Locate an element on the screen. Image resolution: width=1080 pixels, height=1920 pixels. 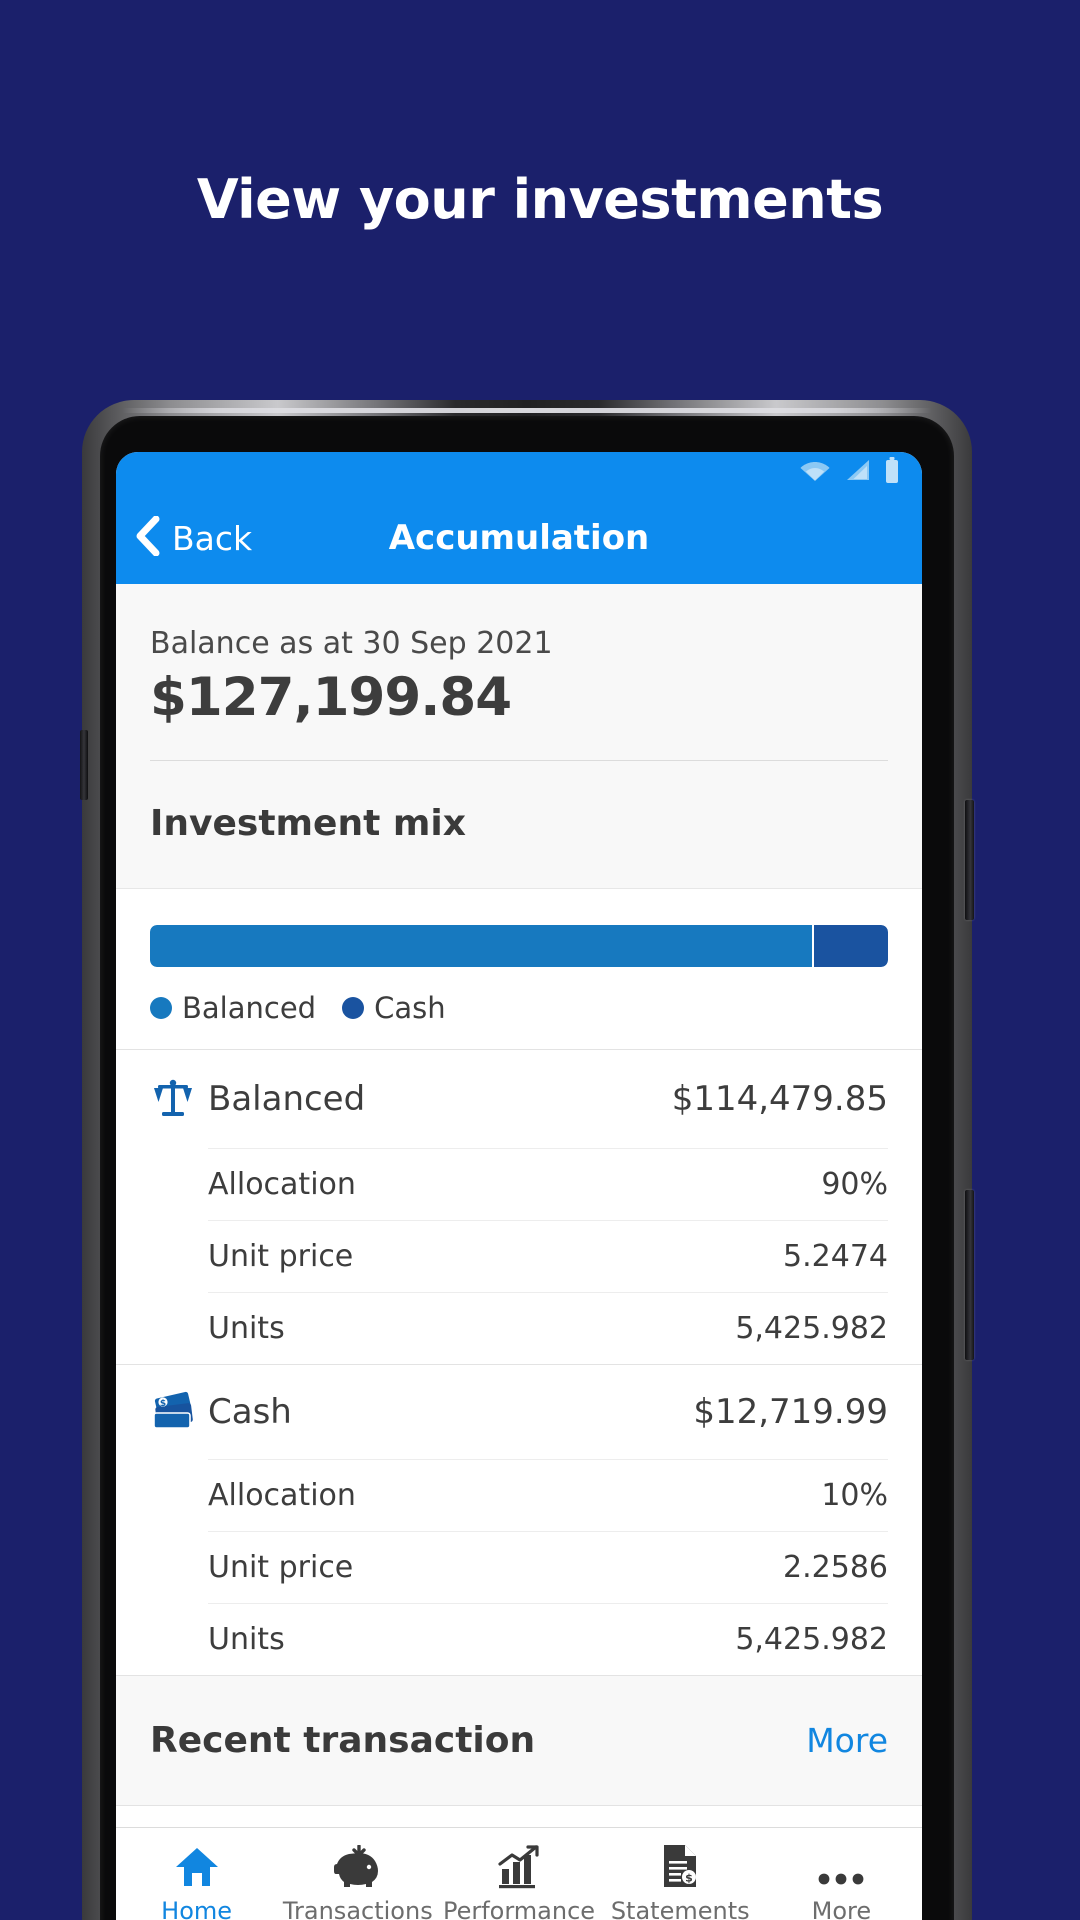
recent-transaction-more-link: More is located at coordinates (847, 1740).